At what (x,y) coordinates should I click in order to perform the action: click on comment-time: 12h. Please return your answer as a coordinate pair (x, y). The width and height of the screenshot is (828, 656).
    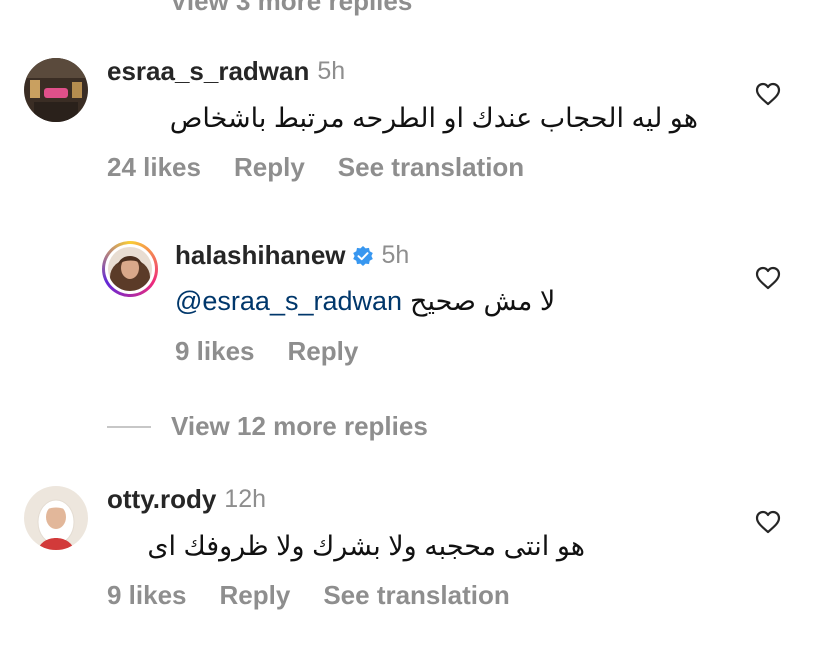
    Looking at the image, I should click on (245, 499).